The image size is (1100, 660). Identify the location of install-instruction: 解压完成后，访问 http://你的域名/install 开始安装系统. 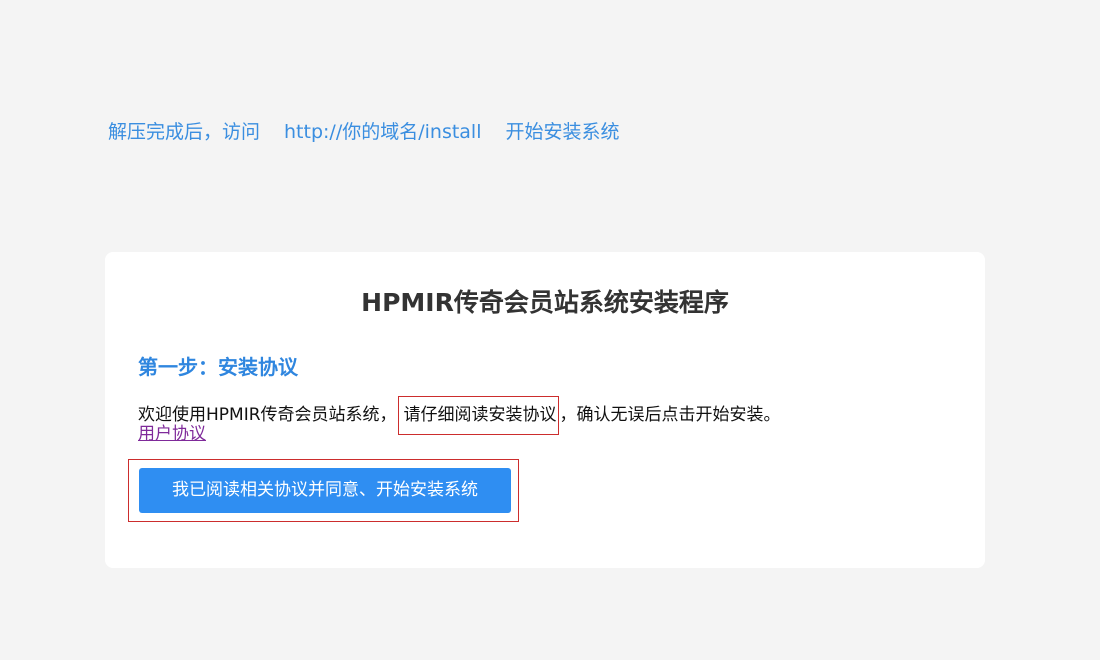
(364, 132).